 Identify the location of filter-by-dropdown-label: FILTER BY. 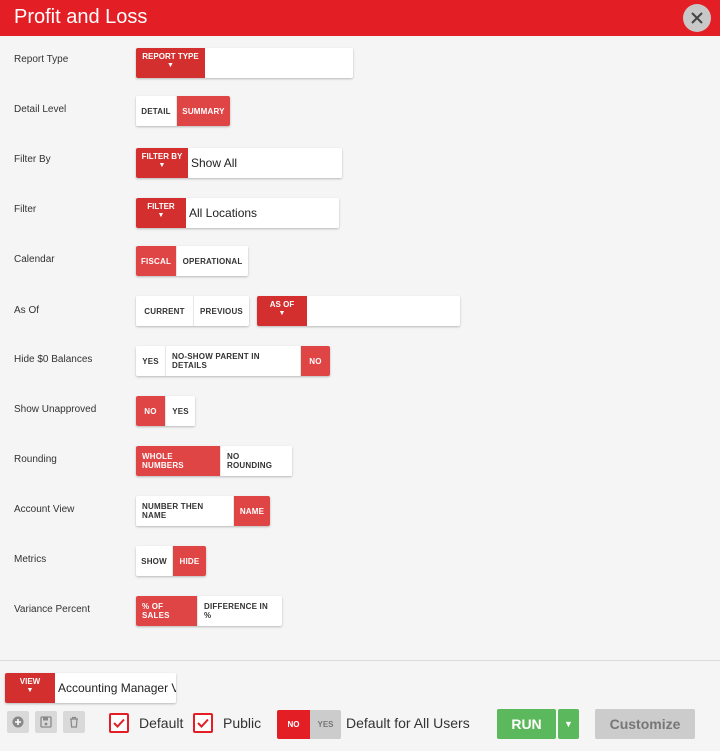
(162, 156).